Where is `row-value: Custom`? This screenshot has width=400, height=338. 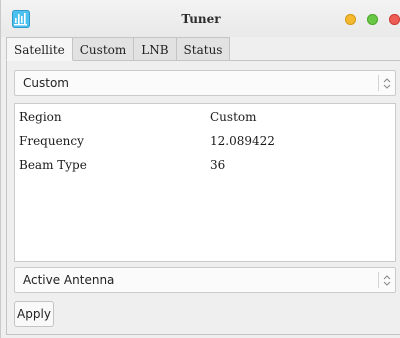 row-value: Custom is located at coordinates (233, 117).